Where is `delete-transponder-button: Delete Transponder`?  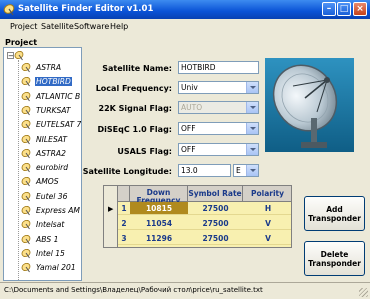 delete-transponder-button: Delete Transponder is located at coordinates (334, 258).